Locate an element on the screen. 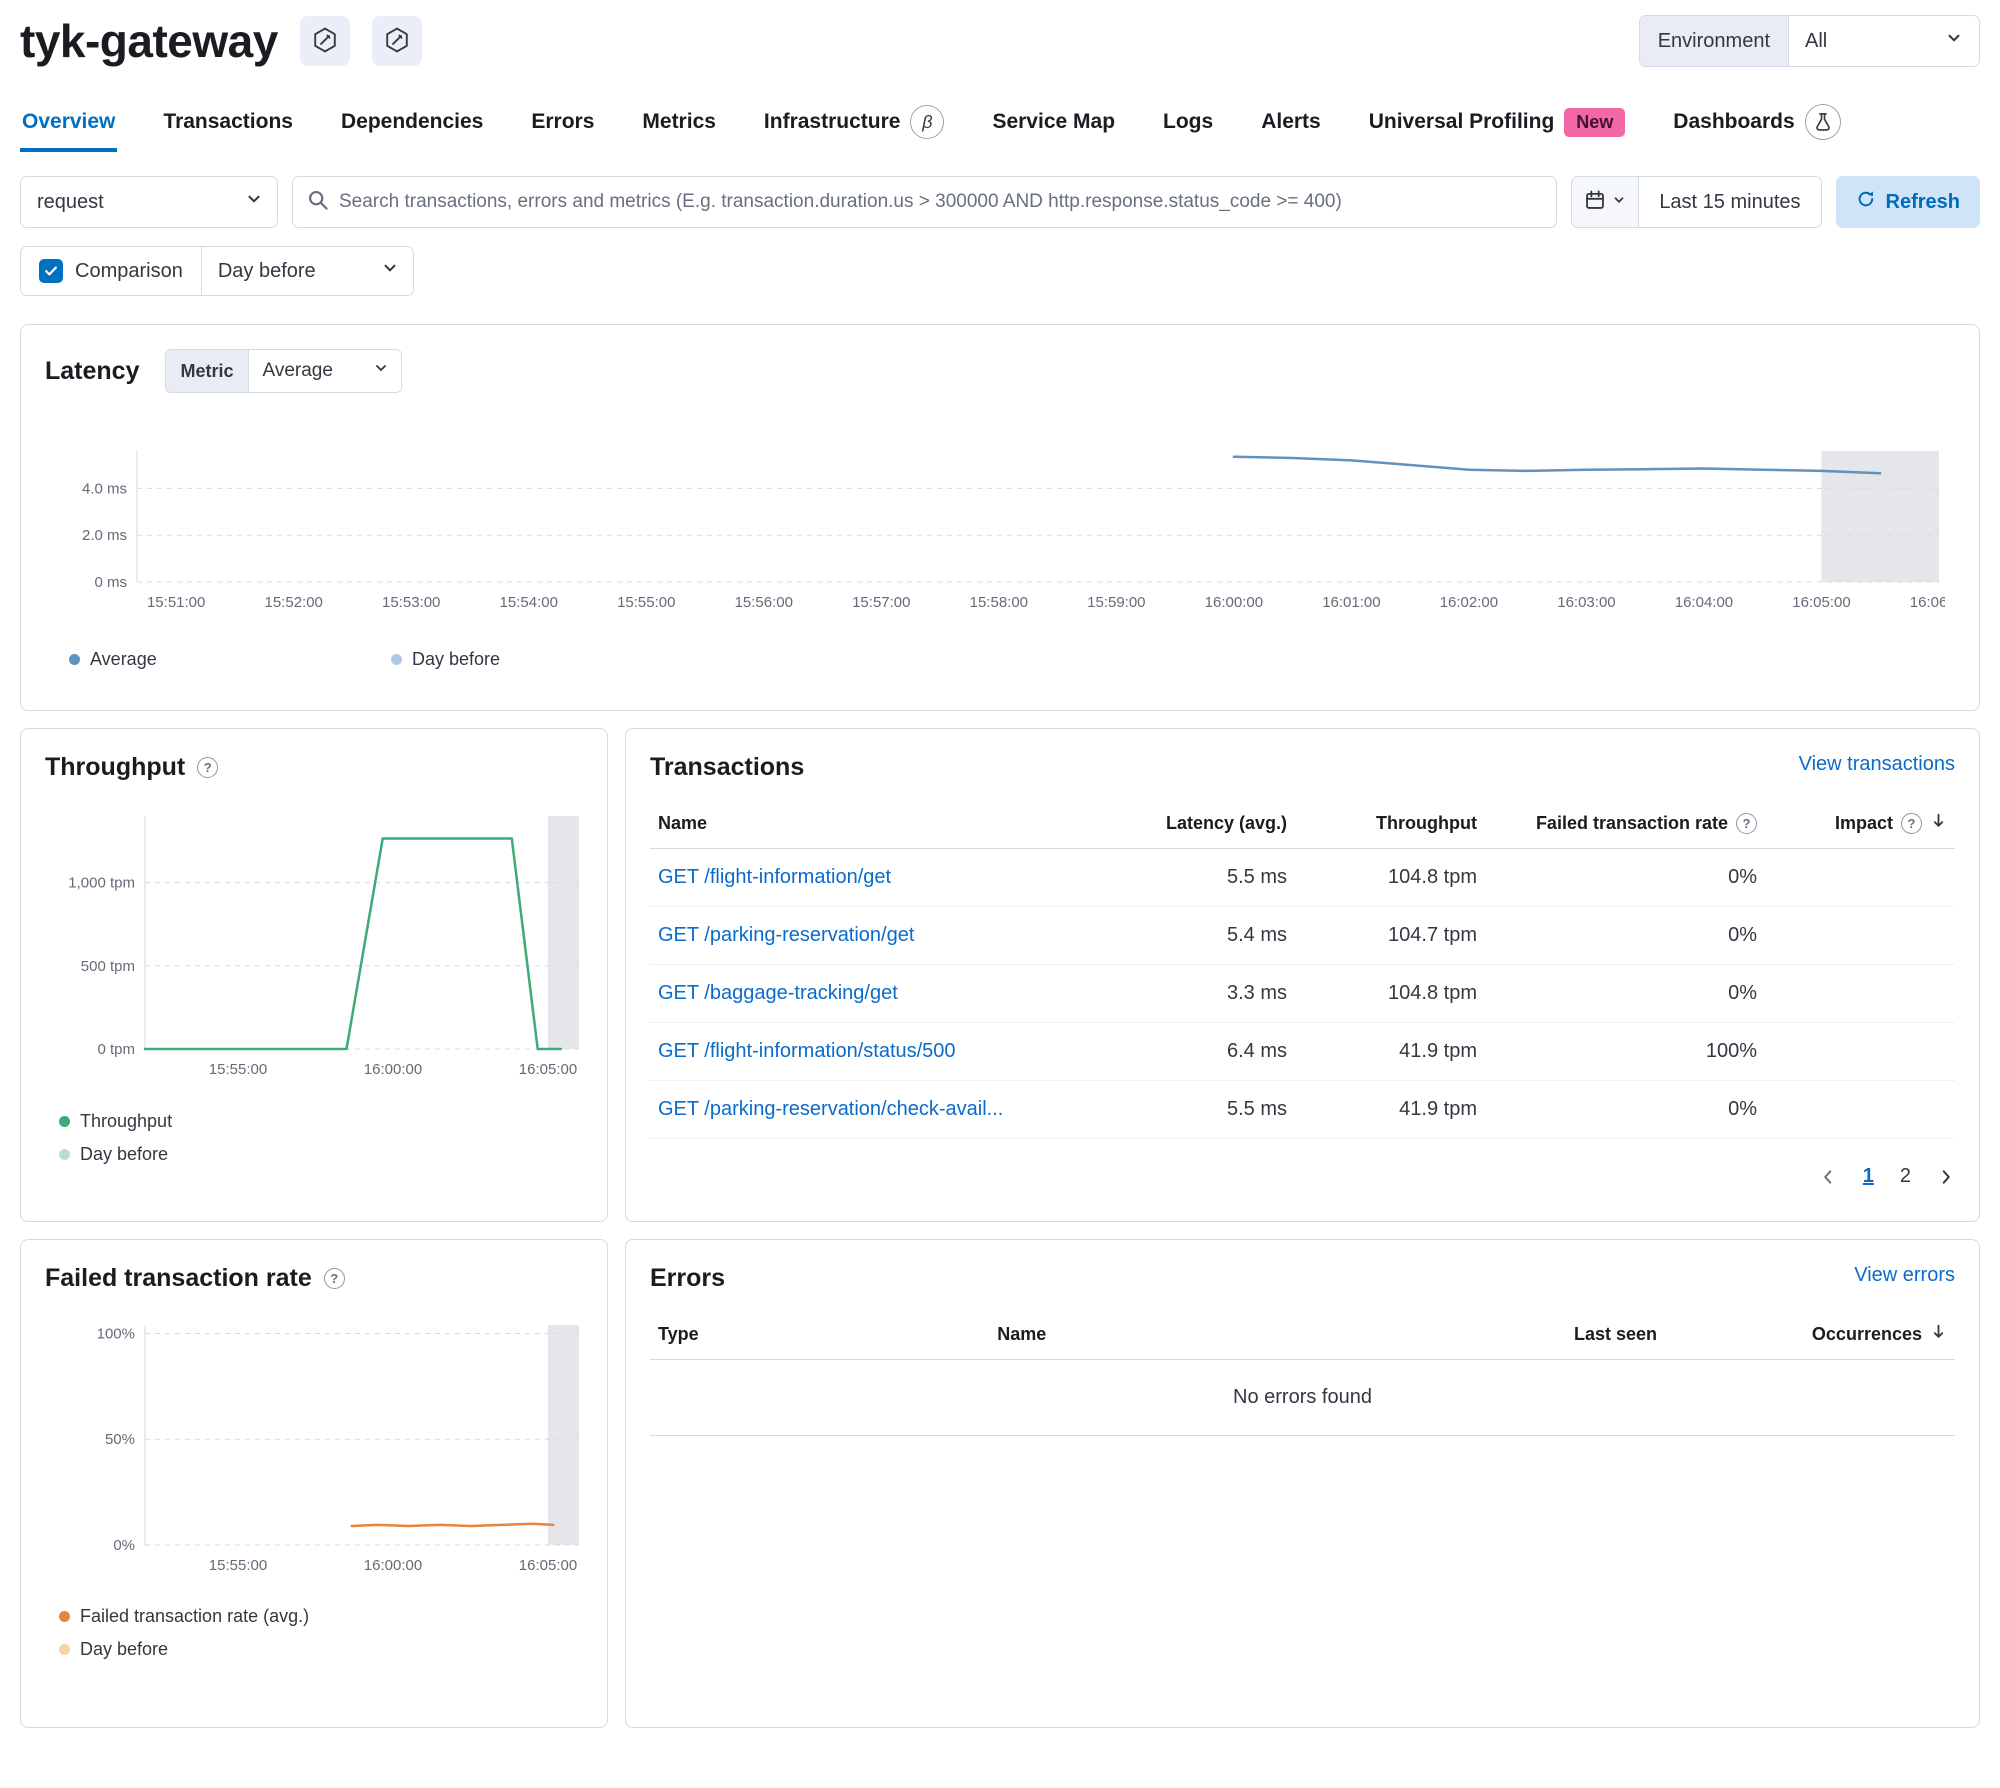 The width and height of the screenshot is (2000, 1788). tab-label: Errors is located at coordinates (563, 121).